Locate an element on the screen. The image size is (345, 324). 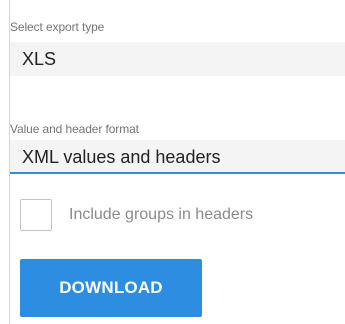
include-groups-label: Include groups in headers is located at coordinates (161, 214).